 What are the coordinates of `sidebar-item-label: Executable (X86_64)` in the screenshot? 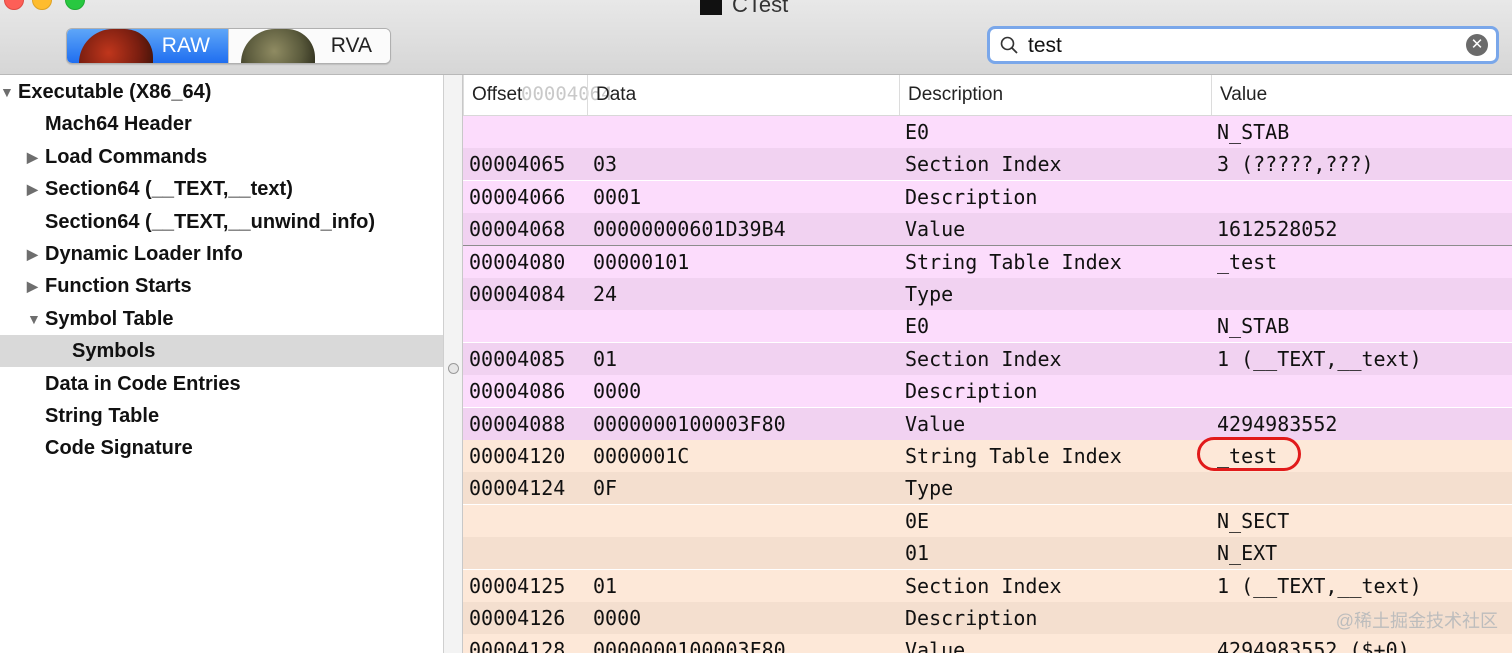 It's located at (115, 92).